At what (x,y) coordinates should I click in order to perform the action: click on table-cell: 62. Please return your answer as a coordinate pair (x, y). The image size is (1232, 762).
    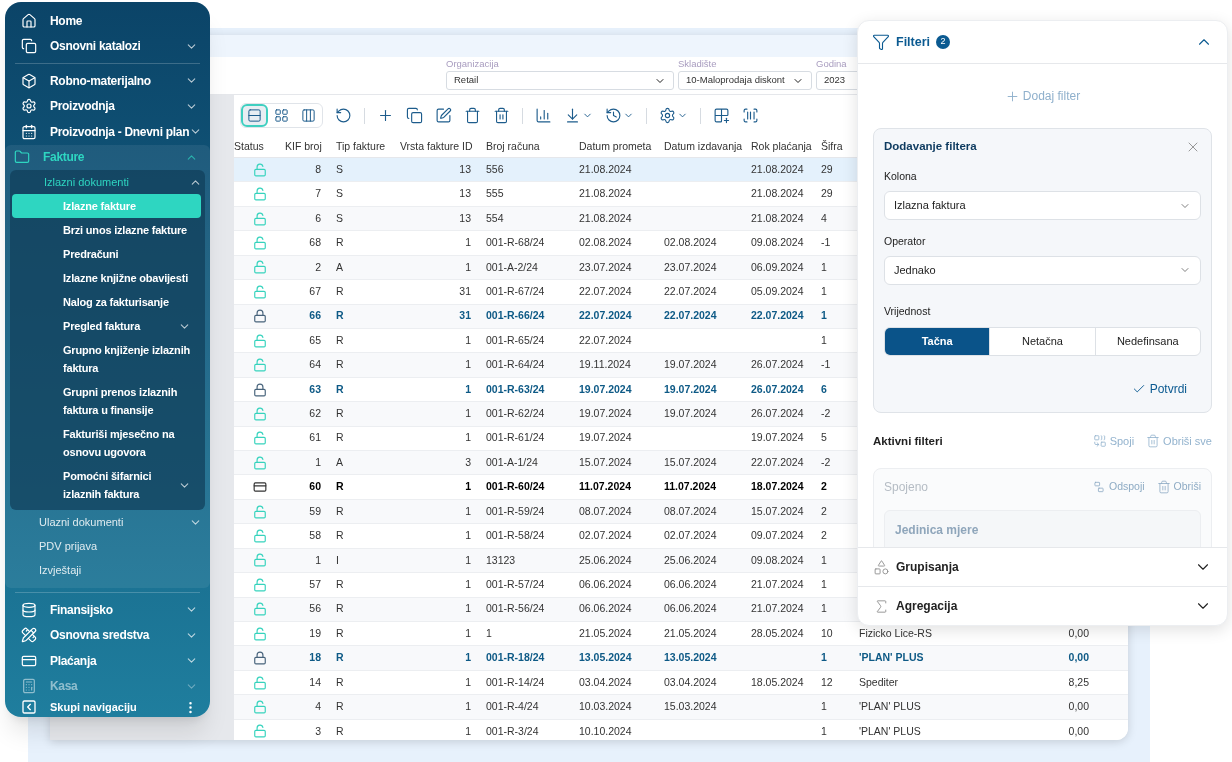
    Looking at the image, I should click on (315, 413).